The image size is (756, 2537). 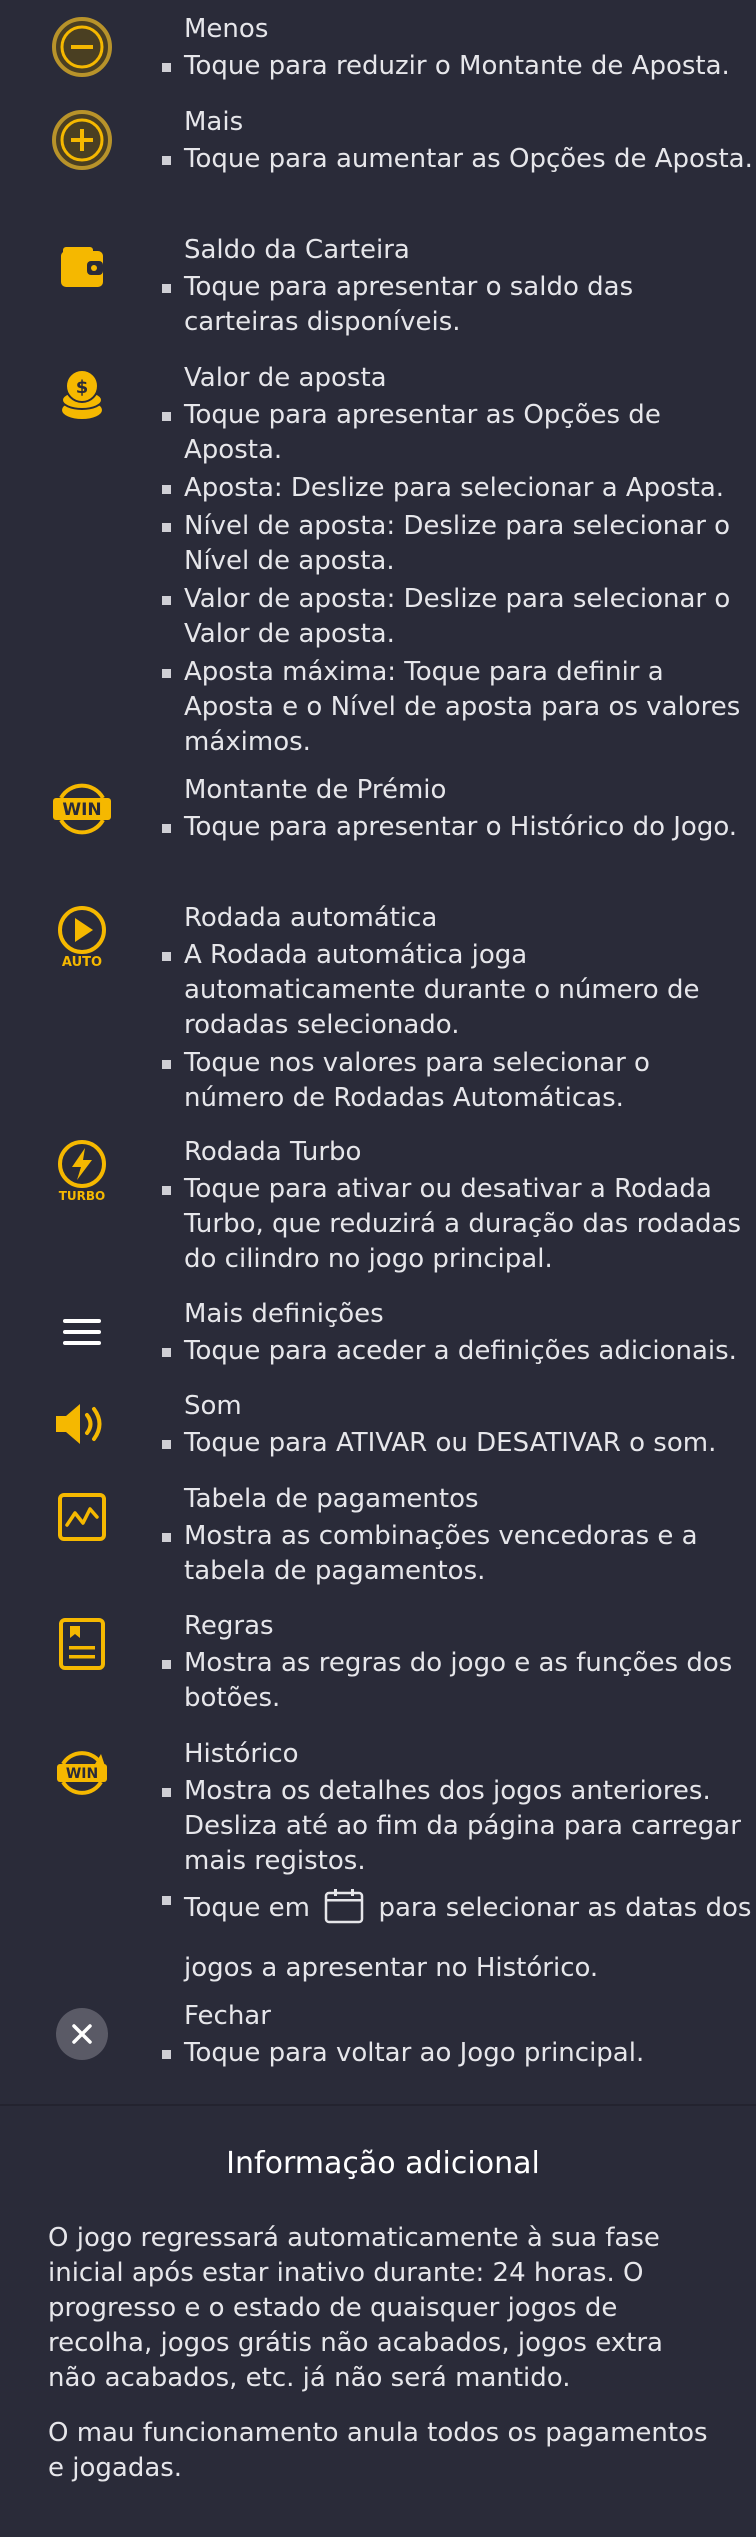 I want to click on wallet-icon, so click(x=82, y=268).